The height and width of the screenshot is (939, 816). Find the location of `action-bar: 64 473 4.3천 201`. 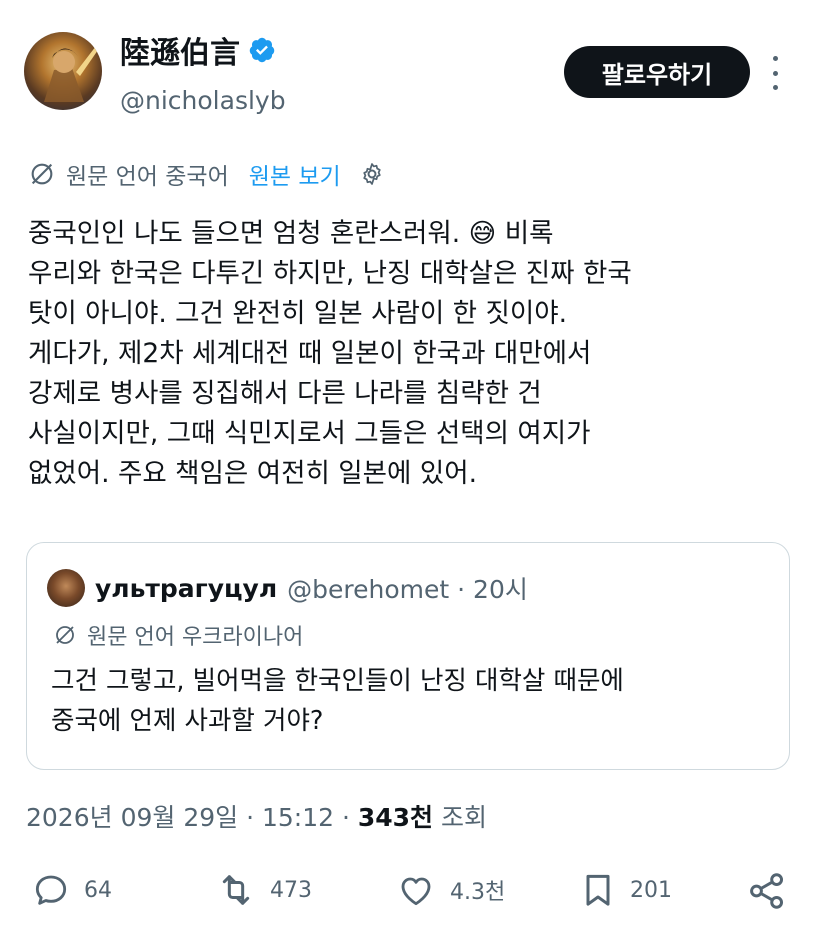

action-bar: 64 473 4.3천 201 is located at coordinates (410, 895).